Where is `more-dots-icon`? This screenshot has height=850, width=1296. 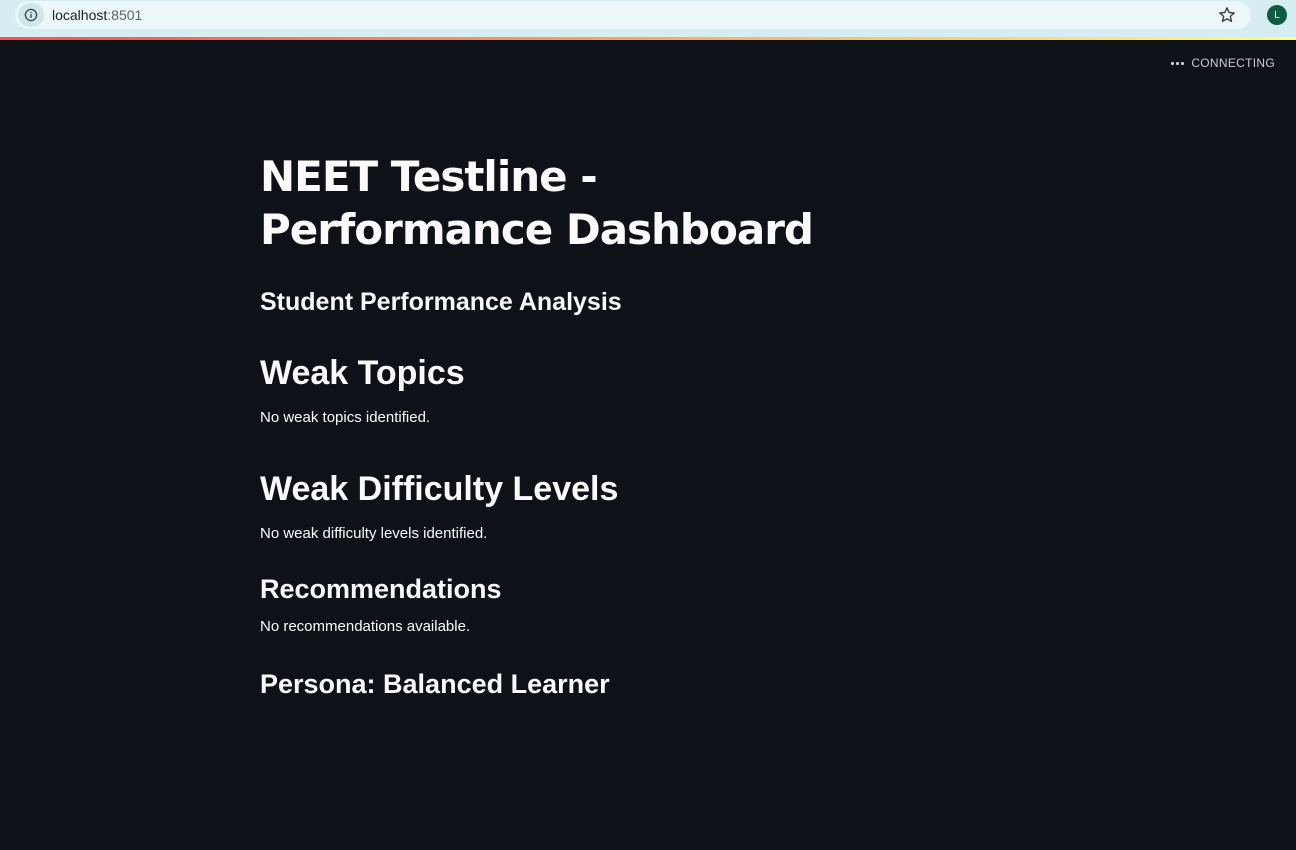 more-dots-icon is located at coordinates (1178, 63).